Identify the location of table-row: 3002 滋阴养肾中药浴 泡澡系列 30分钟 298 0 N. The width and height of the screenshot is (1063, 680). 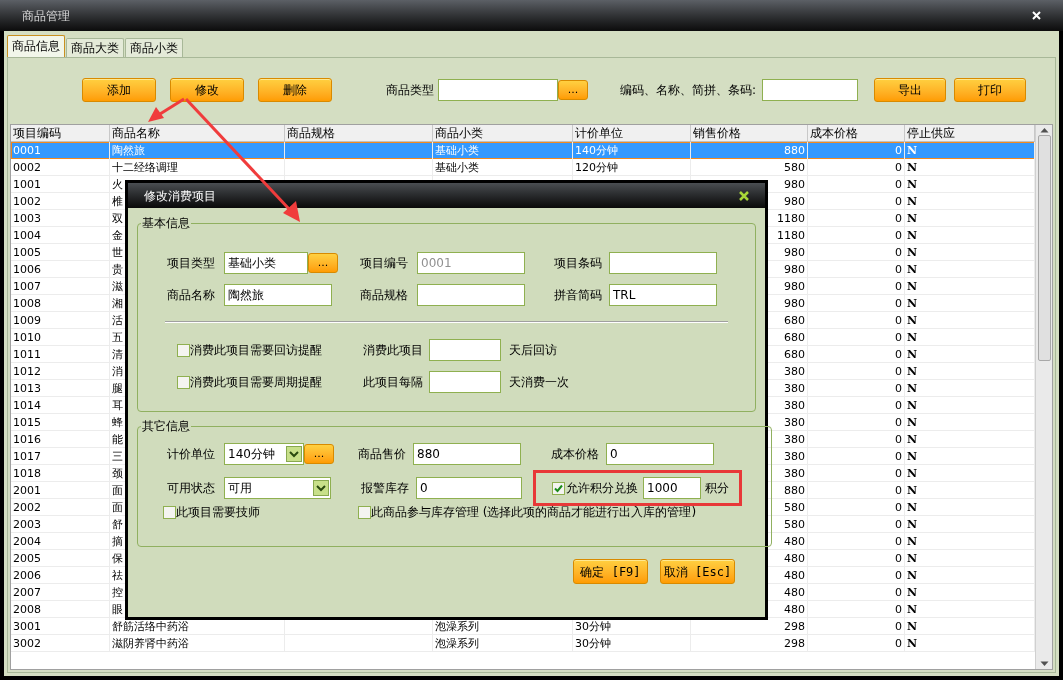
(523, 643).